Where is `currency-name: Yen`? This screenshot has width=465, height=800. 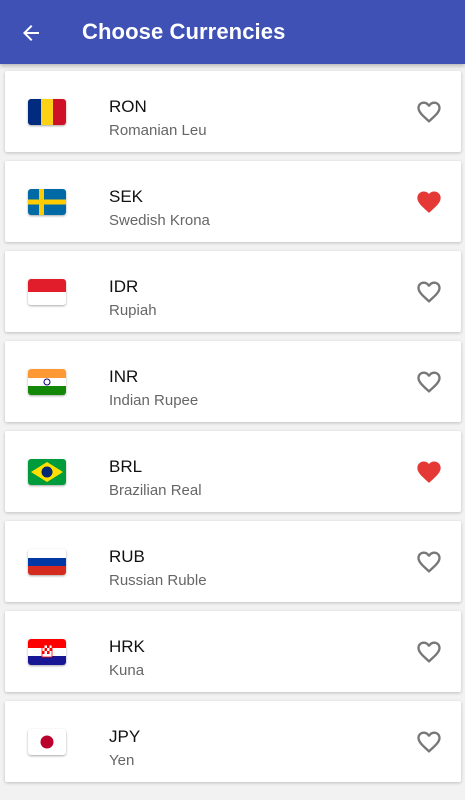
currency-name: Yen is located at coordinates (122, 760).